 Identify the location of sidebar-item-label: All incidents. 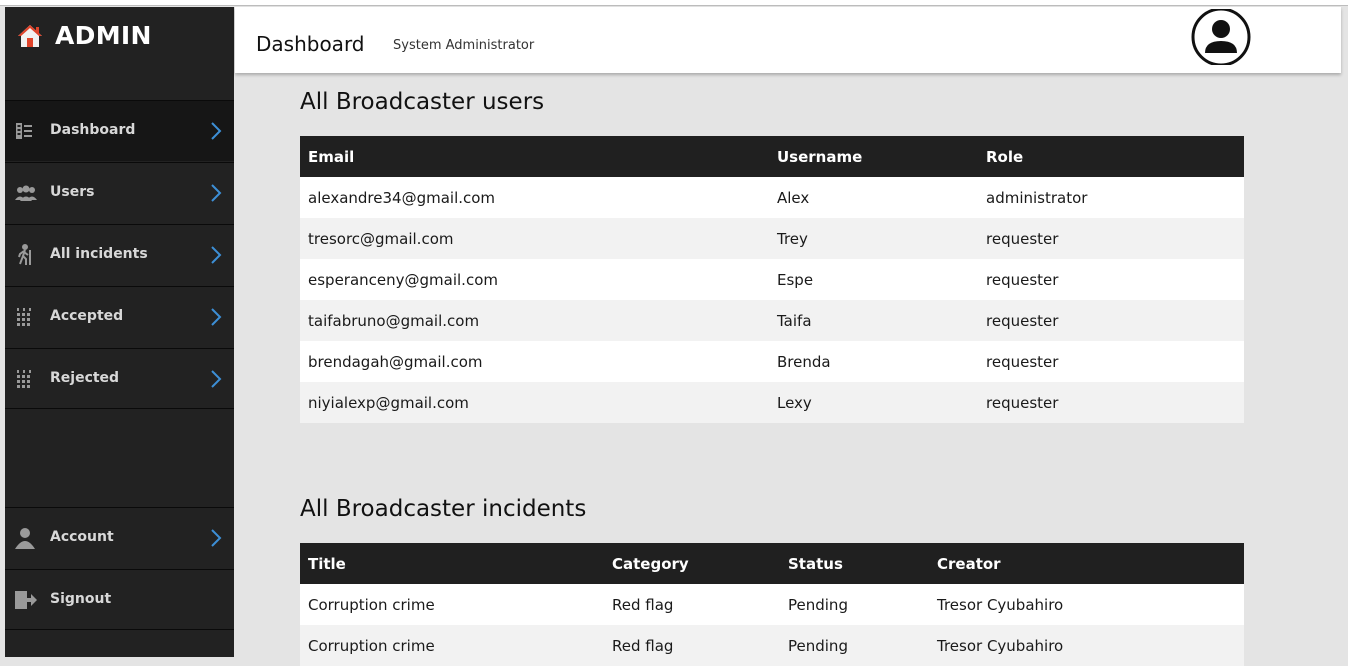
(99, 254).